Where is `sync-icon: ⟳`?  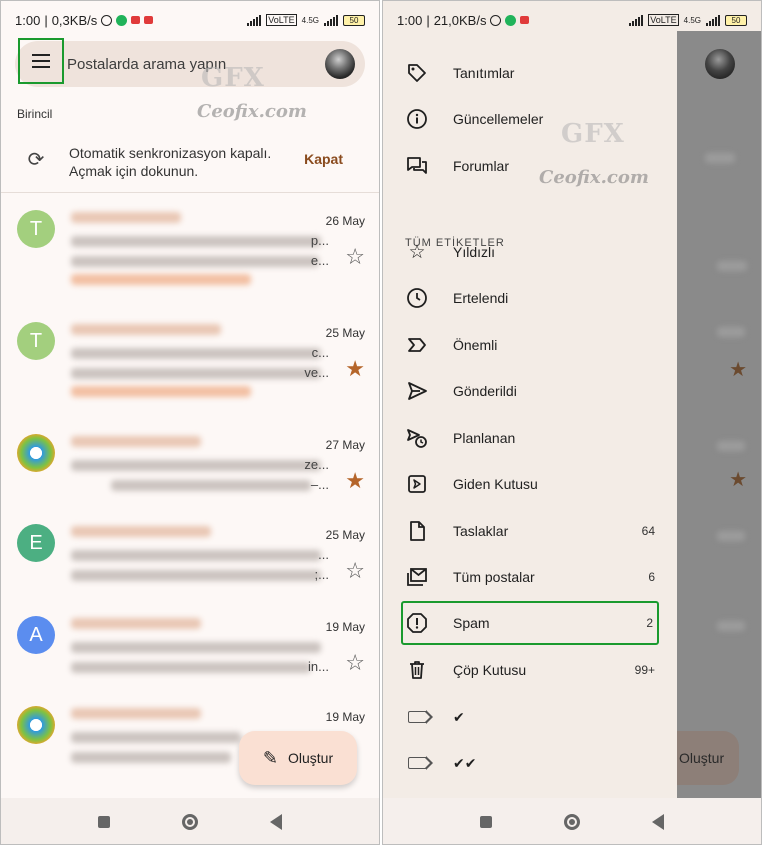 sync-icon: ⟳ is located at coordinates (36, 160).